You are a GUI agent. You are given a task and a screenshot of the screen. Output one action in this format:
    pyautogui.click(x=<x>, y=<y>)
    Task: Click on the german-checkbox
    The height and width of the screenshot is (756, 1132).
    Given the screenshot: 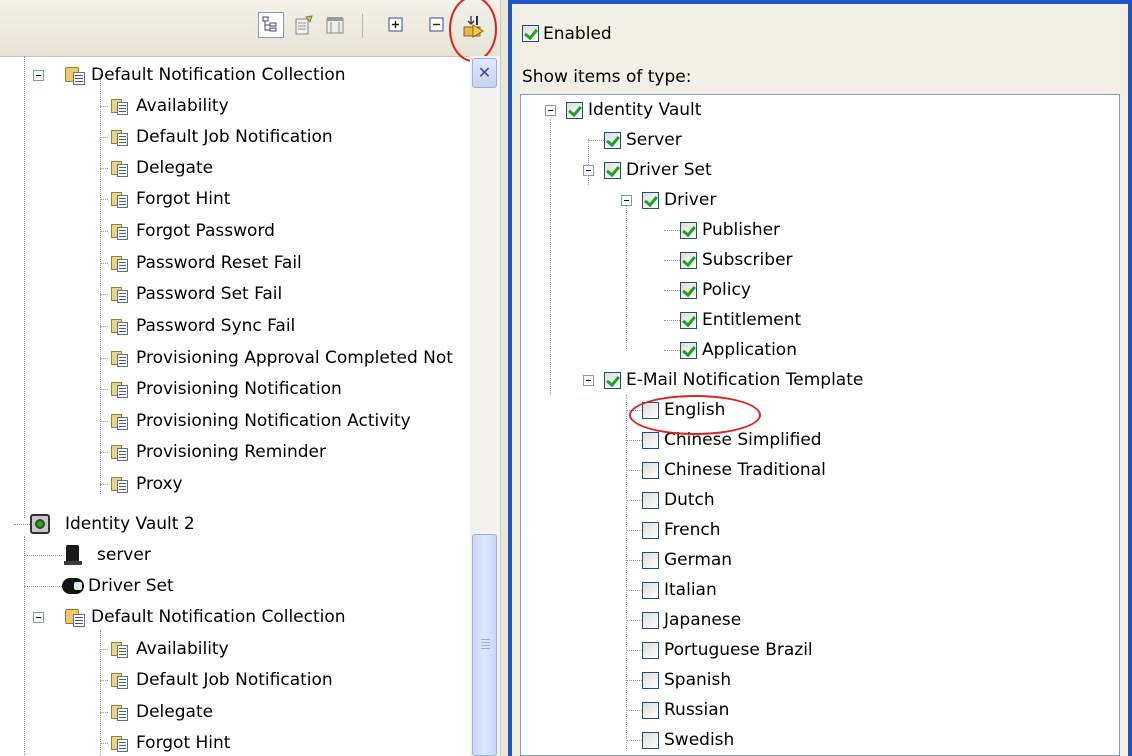 What is the action you would take?
    pyautogui.click(x=650, y=560)
    